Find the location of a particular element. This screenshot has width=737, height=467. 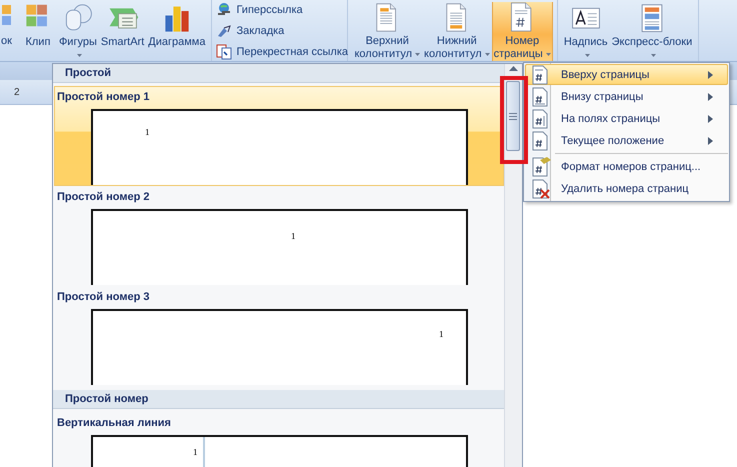

picture-icon is located at coordinates (6, 15).